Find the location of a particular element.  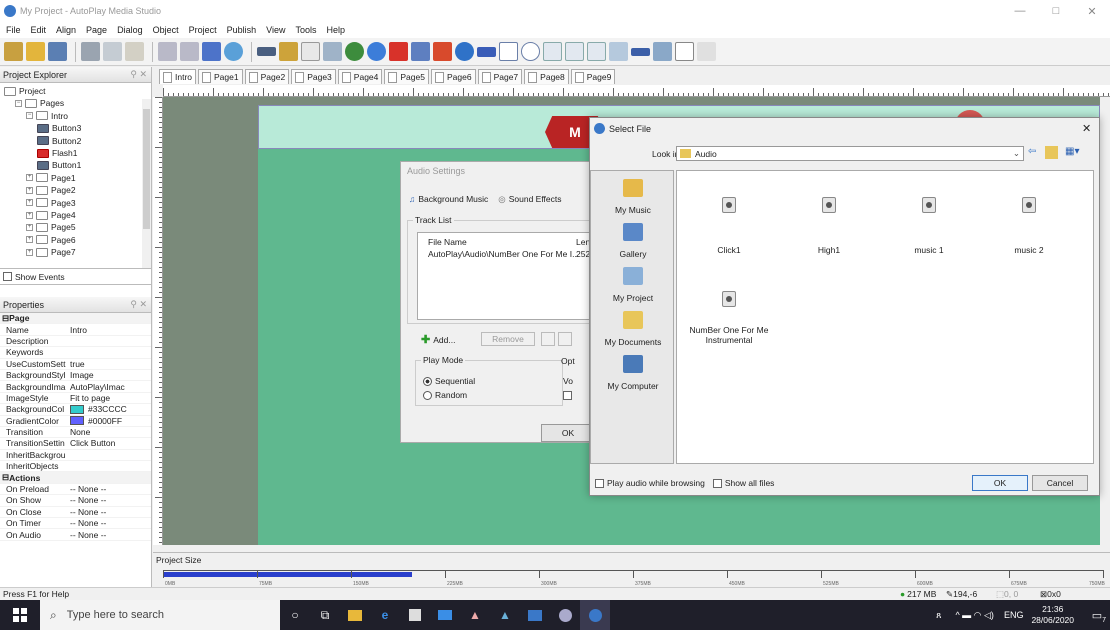

file-item-label: High1 is located at coordinates (829, 250).